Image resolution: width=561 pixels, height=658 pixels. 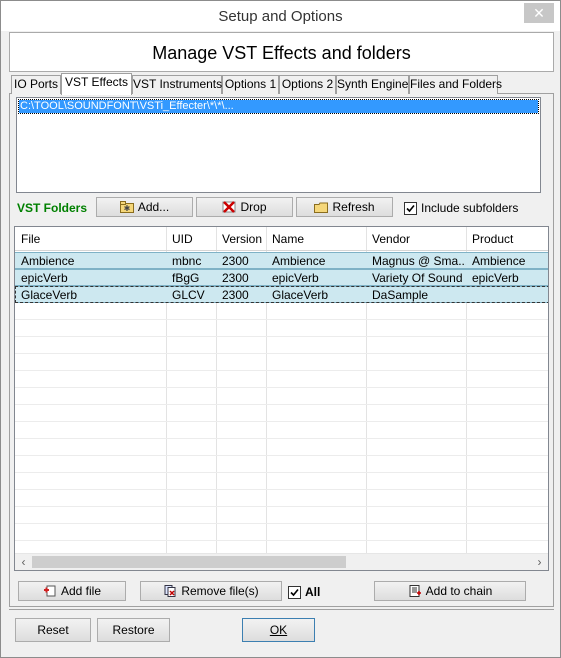 I want to click on cell-vendor: Variety Of Sound, so click(x=417, y=278).